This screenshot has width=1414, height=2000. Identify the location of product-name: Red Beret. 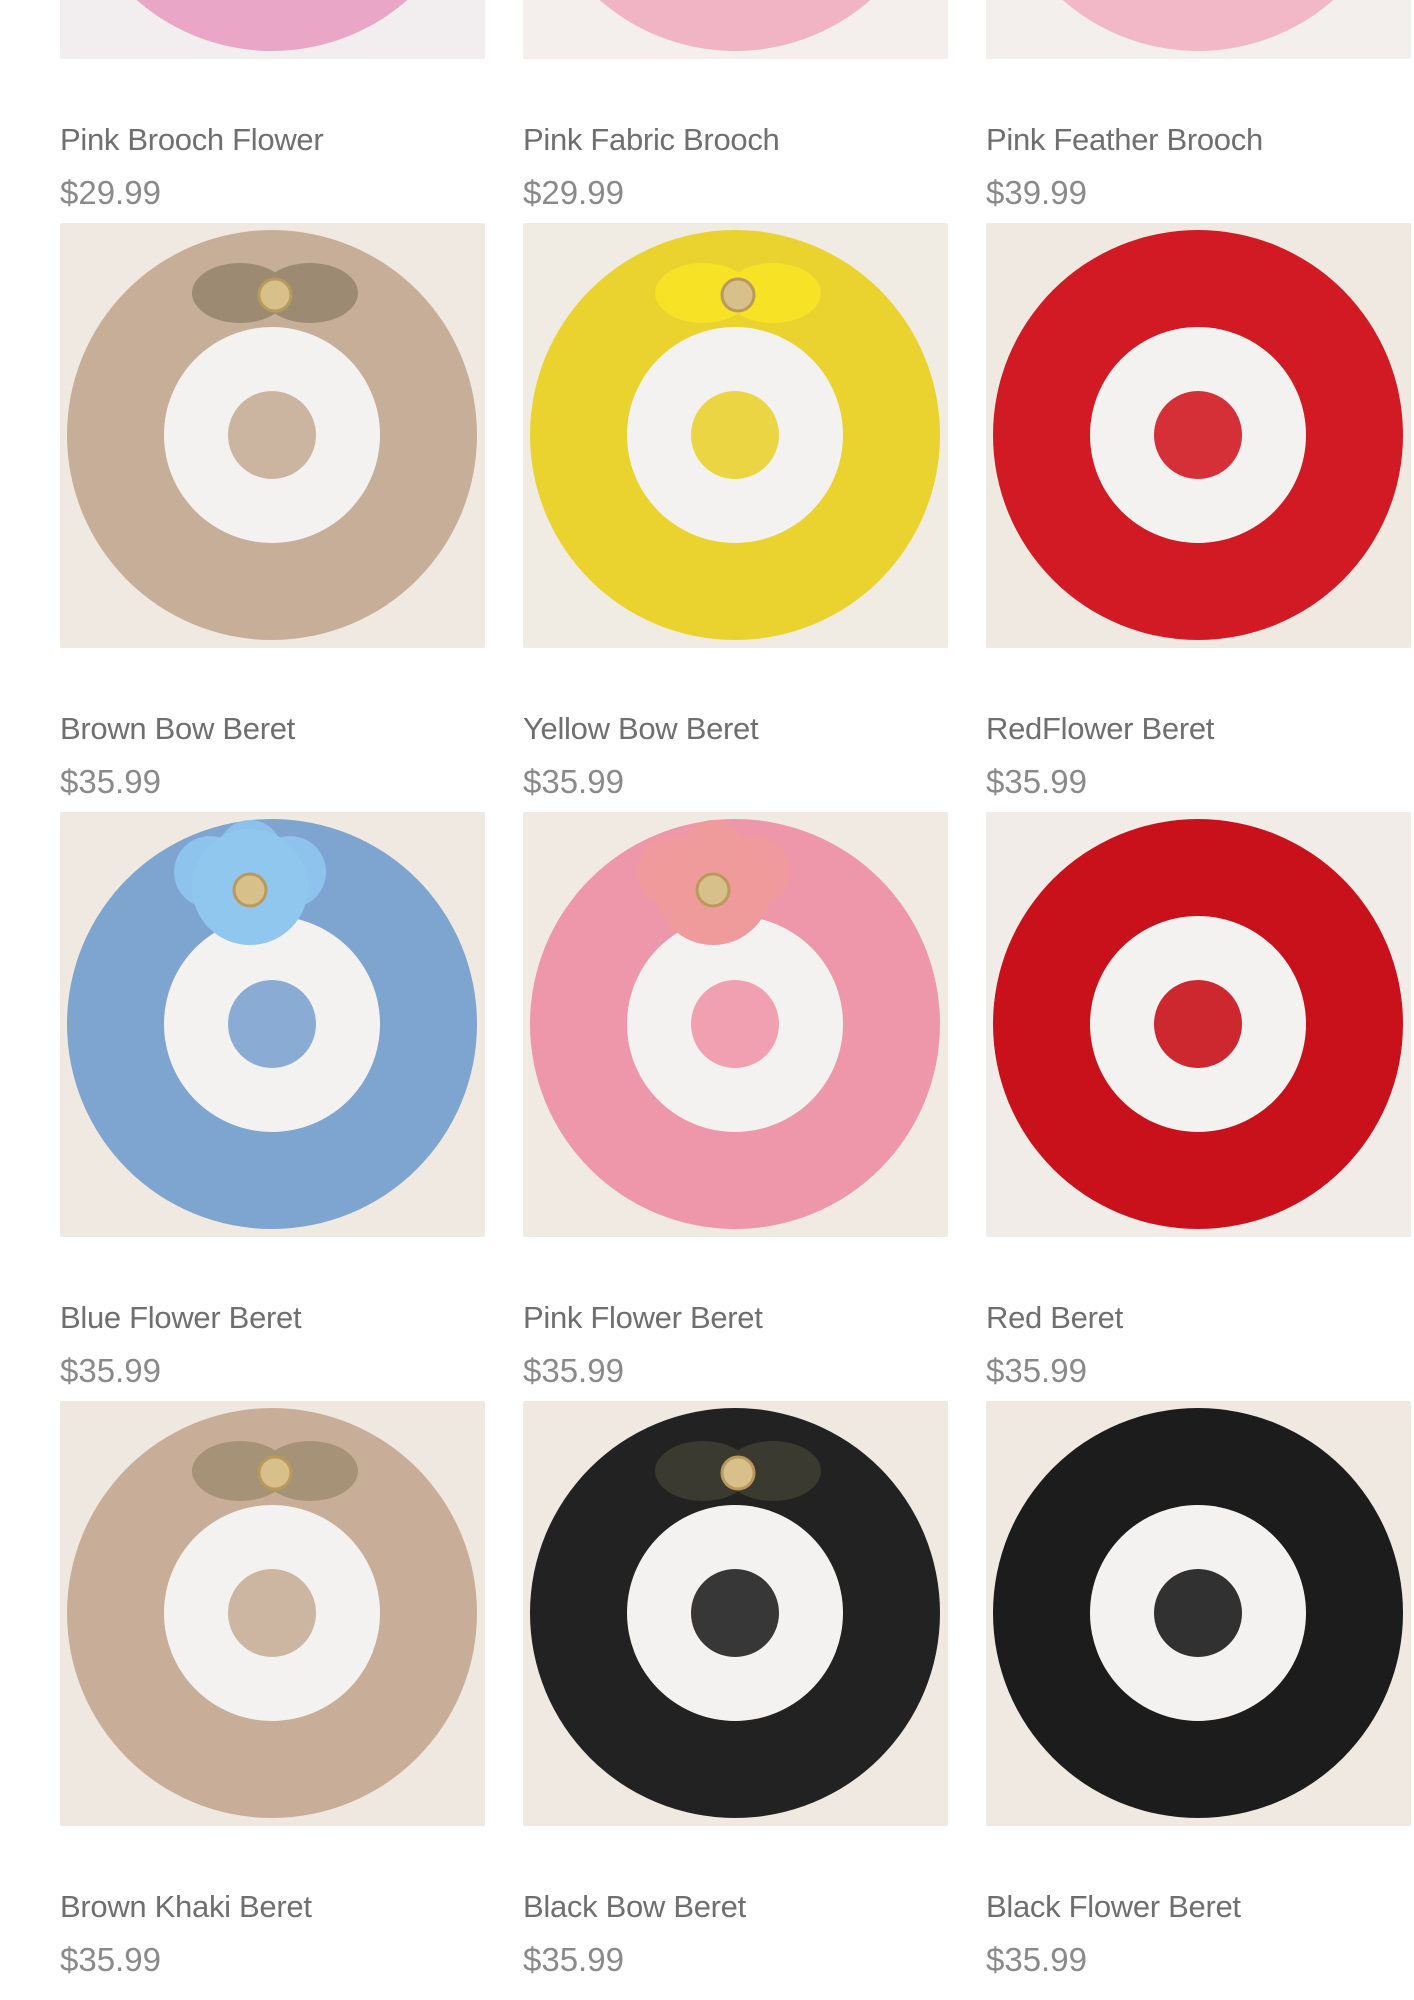
(1200, 1318).